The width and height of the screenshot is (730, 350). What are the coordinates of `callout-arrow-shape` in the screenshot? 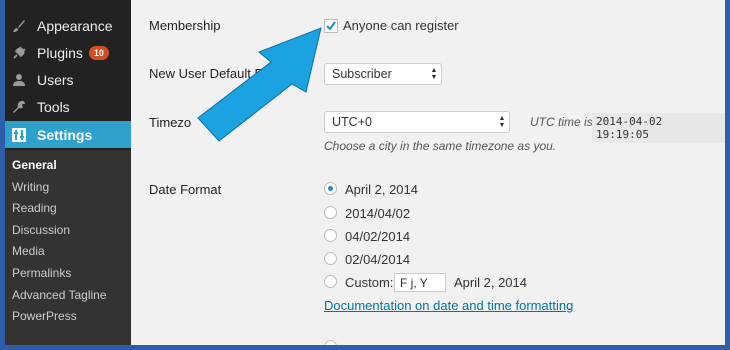 It's located at (259, 84).